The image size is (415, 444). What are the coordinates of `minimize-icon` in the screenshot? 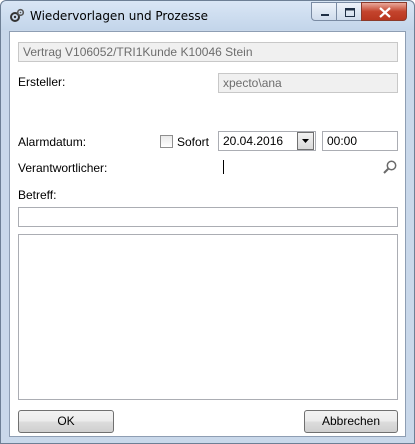 It's located at (325, 15).